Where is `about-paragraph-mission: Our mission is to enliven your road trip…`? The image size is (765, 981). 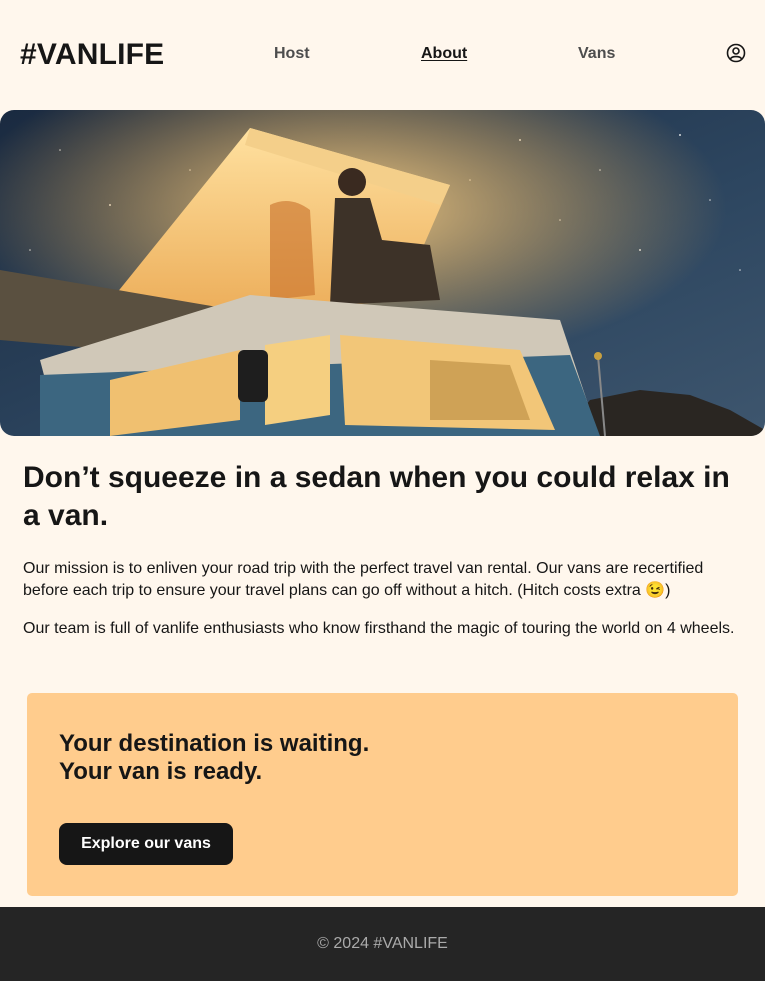
about-paragraph-mission: Our mission is to enliven your road trip… is located at coordinates (363, 579).